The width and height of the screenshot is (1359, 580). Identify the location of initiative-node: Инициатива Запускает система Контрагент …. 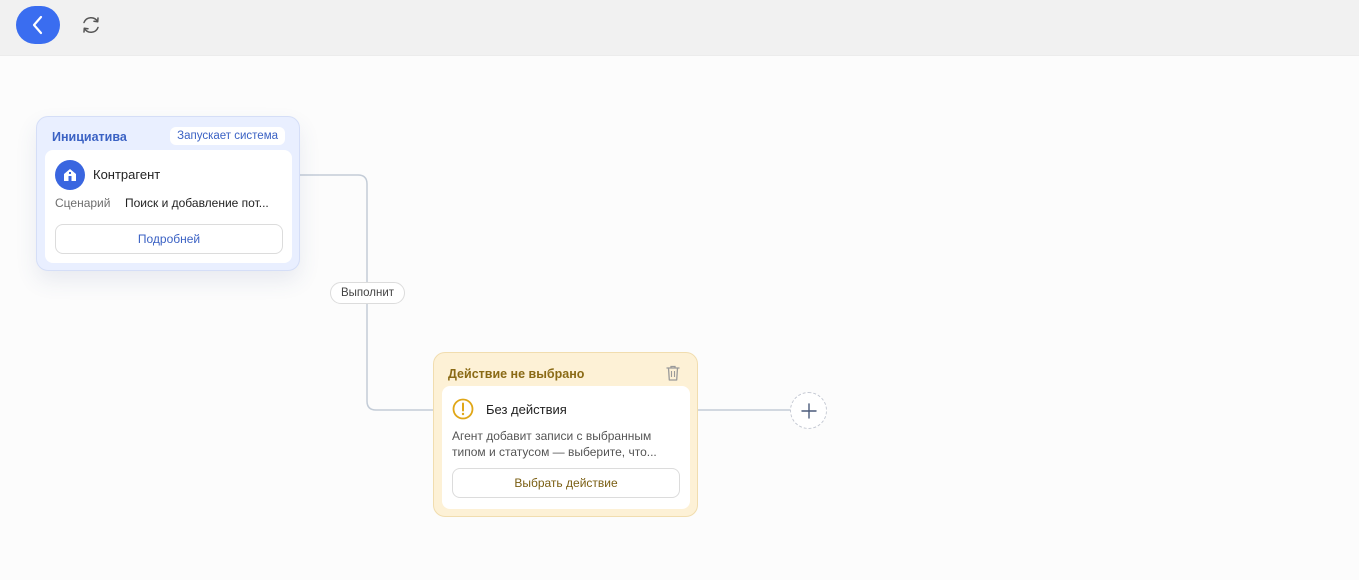
(168, 193).